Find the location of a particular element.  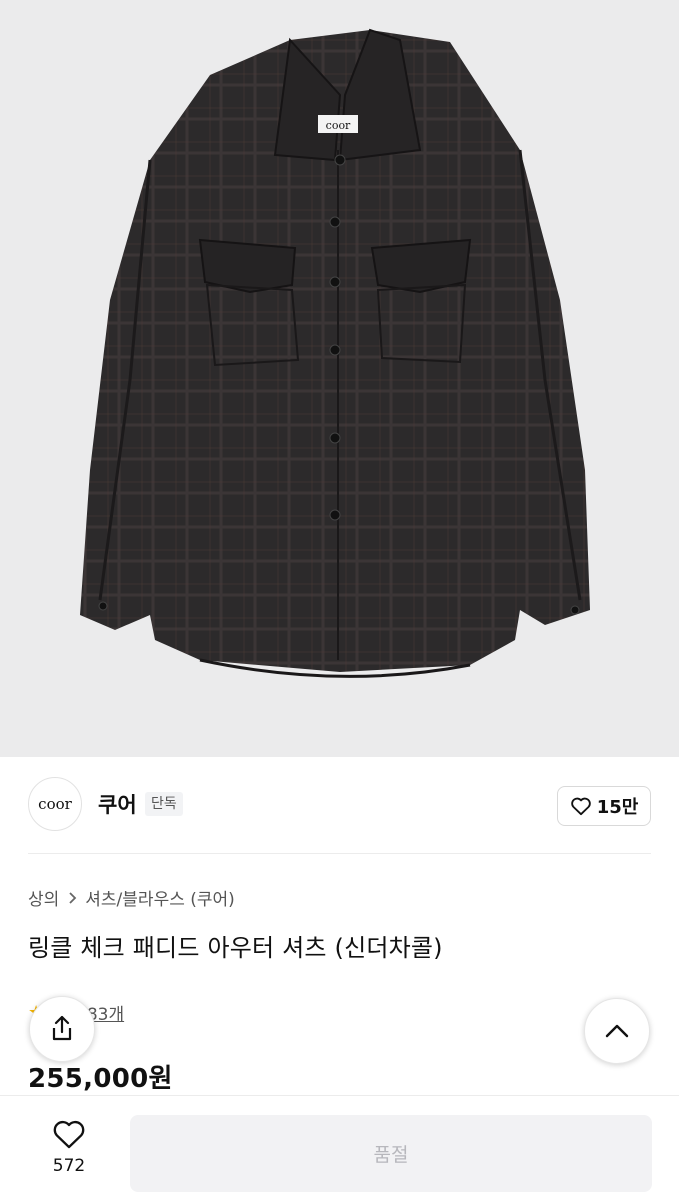

brand-logo-text: coor is located at coordinates (55, 804).